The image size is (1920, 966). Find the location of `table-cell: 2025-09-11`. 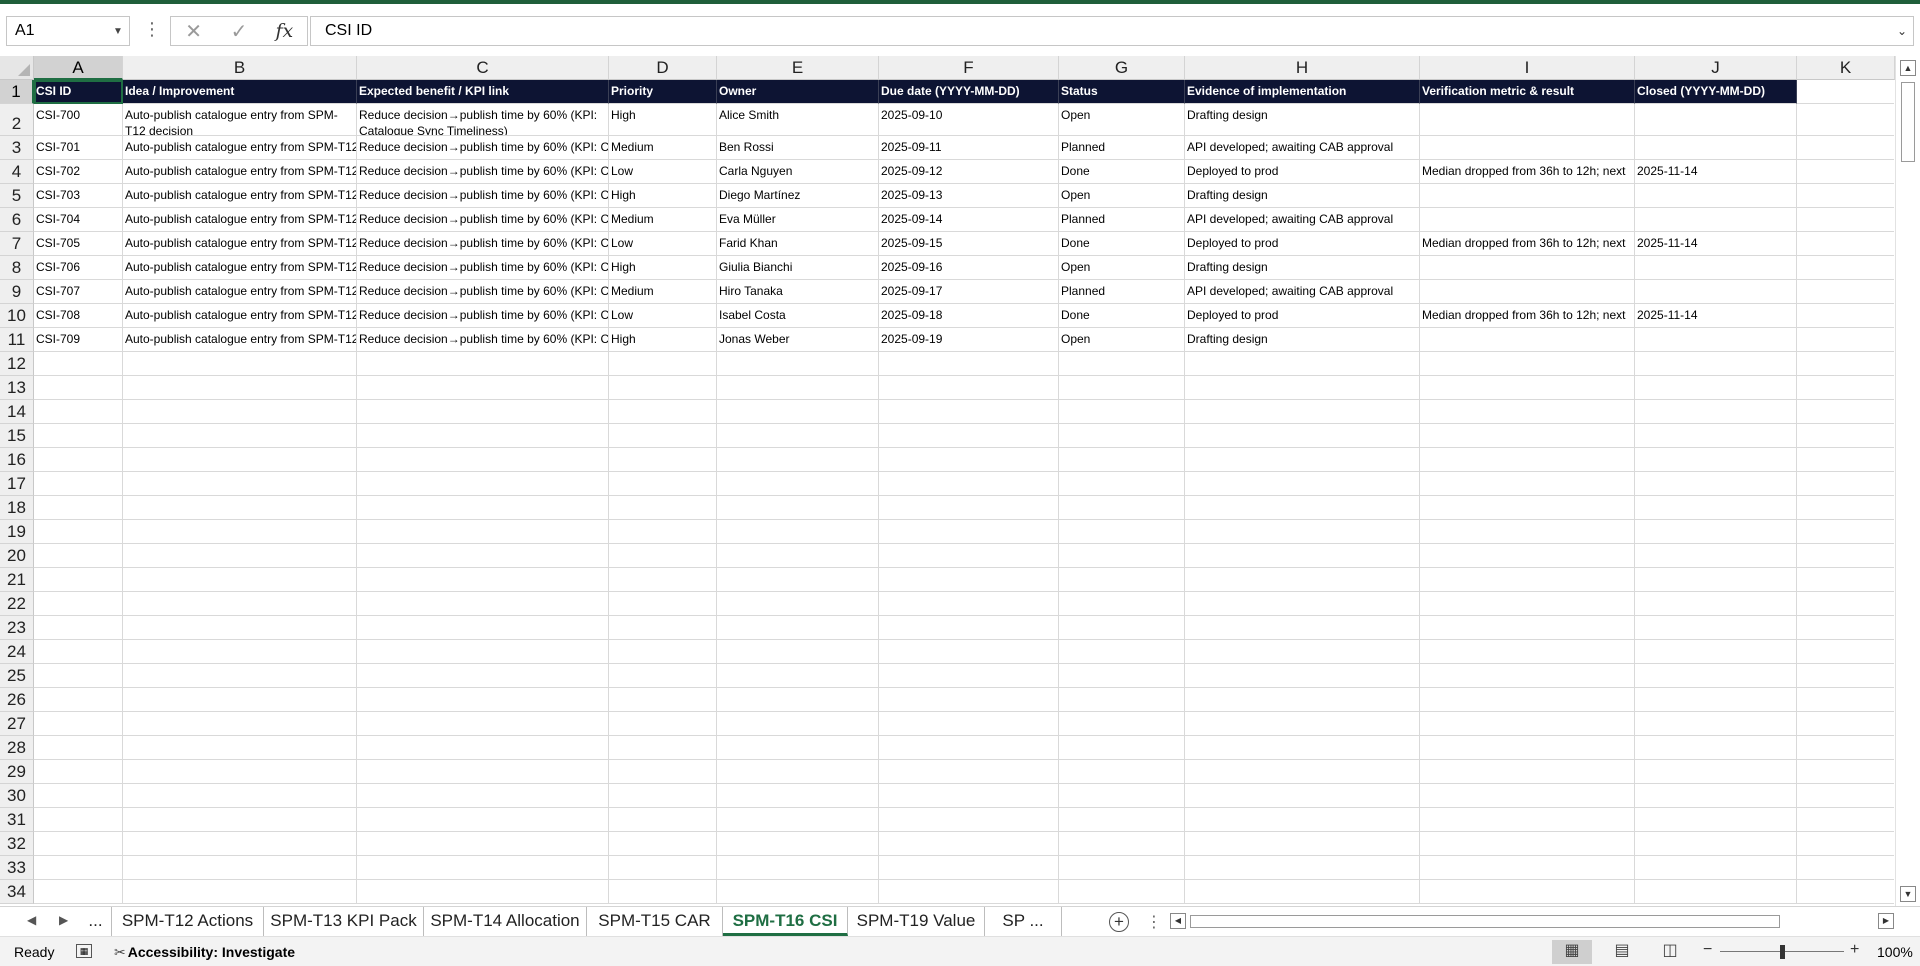

table-cell: 2025-09-11 is located at coordinates (969, 148).